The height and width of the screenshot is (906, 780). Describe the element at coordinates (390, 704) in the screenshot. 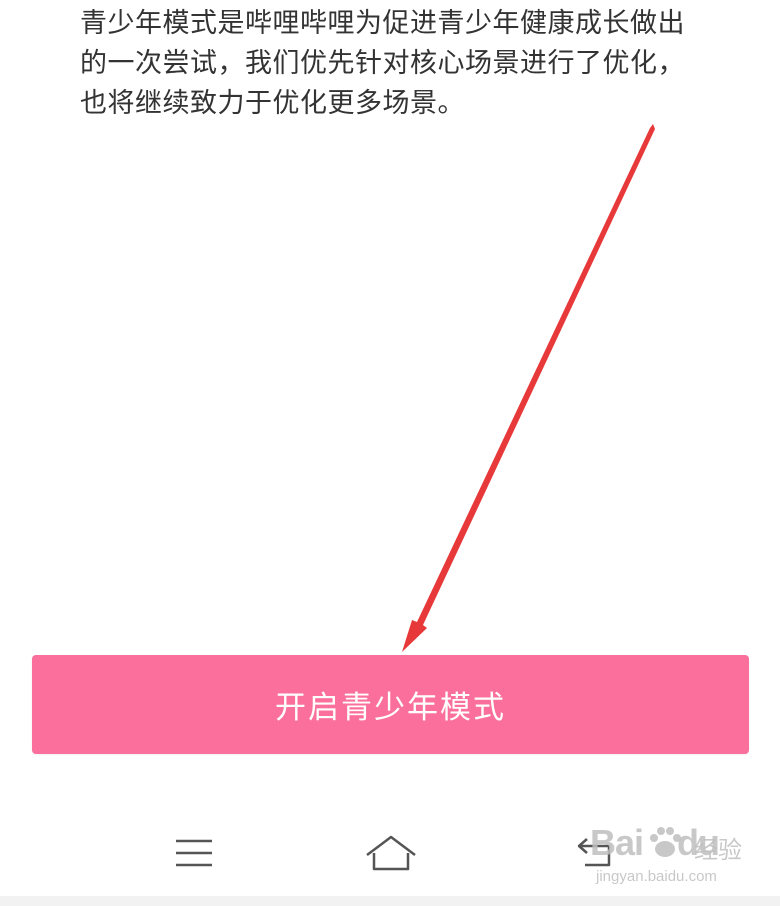

I see `enable-teen-mode-button: 开启青少年模式` at that location.